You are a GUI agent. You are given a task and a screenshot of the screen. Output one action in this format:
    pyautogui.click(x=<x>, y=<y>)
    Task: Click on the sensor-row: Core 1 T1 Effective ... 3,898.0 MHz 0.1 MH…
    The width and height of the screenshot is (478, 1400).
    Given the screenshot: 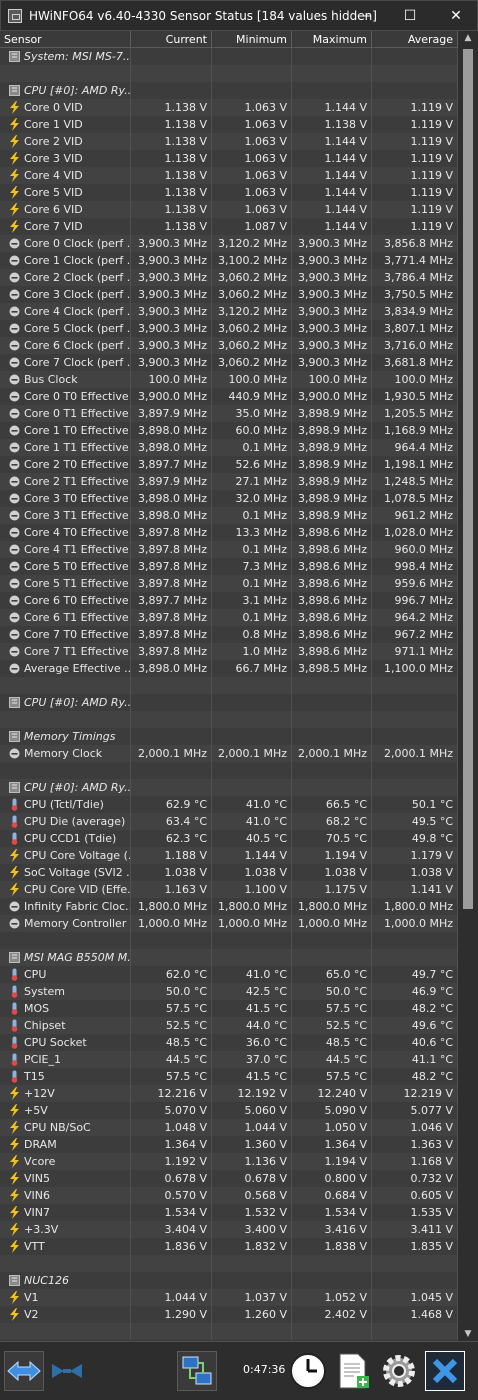 What is the action you would take?
    pyautogui.click(x=229, y=447)
    